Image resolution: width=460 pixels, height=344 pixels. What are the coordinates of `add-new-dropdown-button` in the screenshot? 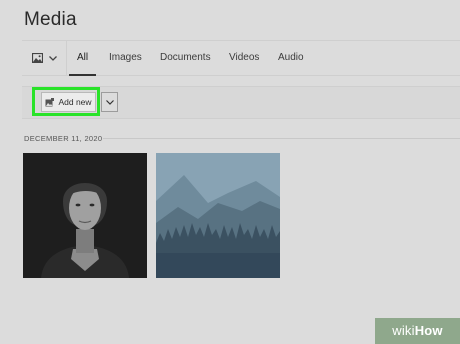 It's located at (109, 102).